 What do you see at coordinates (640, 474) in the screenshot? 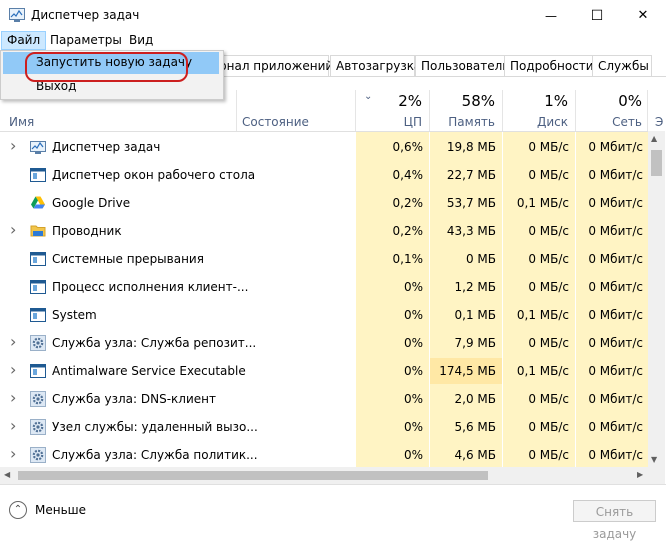
I see `scroll-right-icon: ▶` at bounding box center [640, 474].